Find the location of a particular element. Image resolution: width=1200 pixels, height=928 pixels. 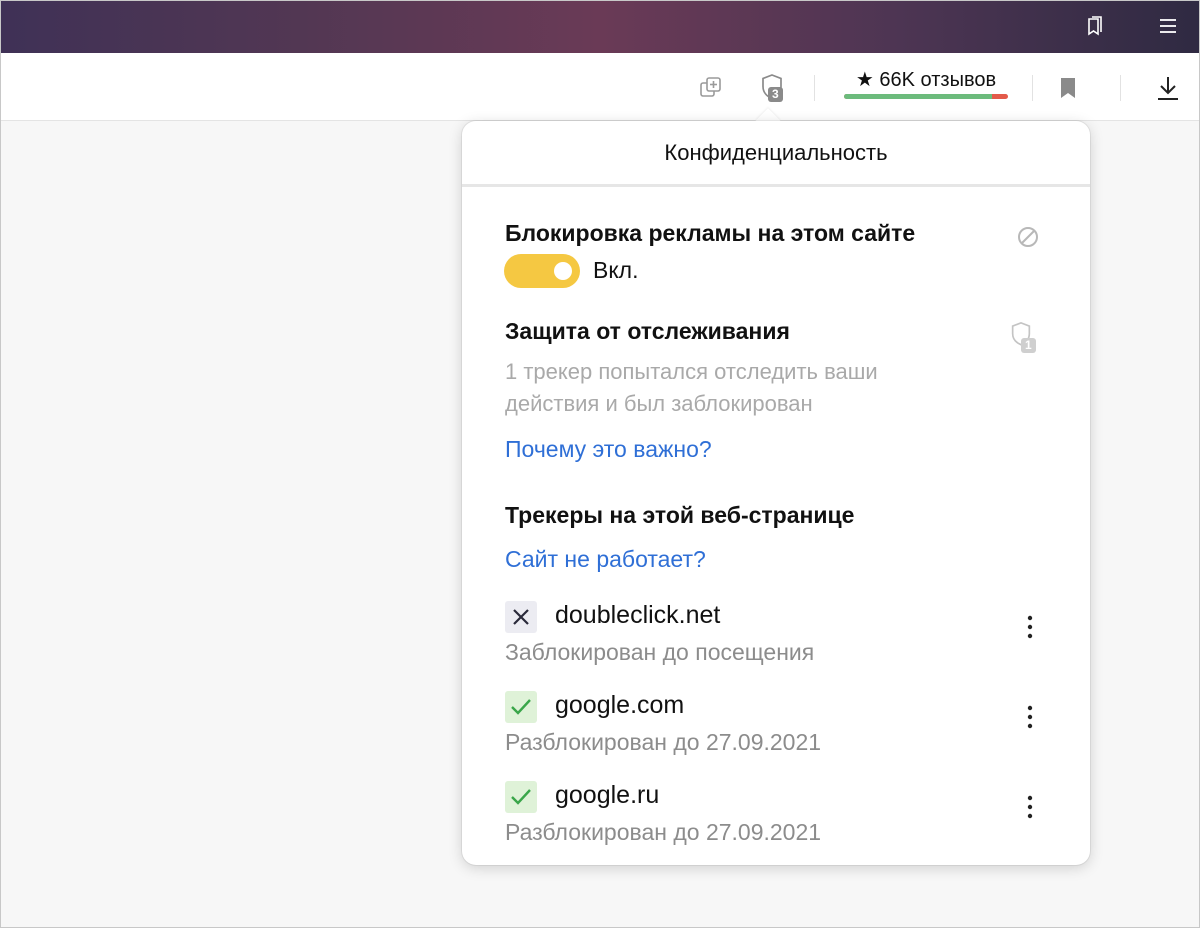

downloads-button is located at coordinates (1168, 88).